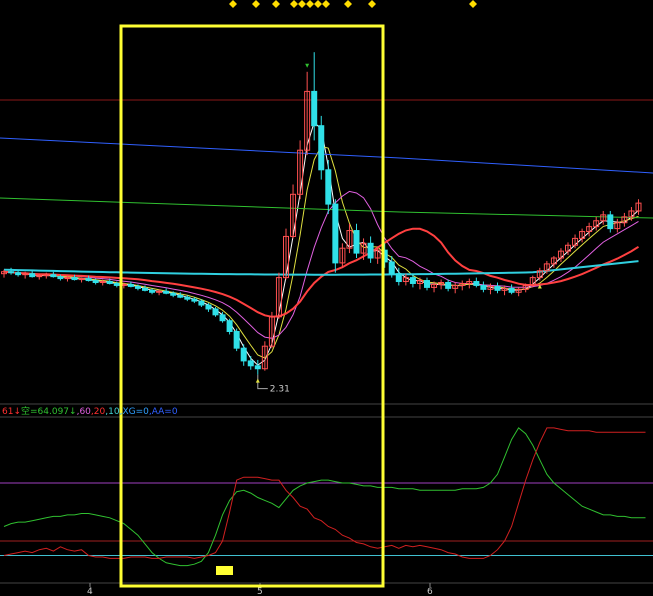 The image size is (653, 596). Describe the element at coordinates (224, 570) in the screenshot. I see `signal-bar-marker` at that location.